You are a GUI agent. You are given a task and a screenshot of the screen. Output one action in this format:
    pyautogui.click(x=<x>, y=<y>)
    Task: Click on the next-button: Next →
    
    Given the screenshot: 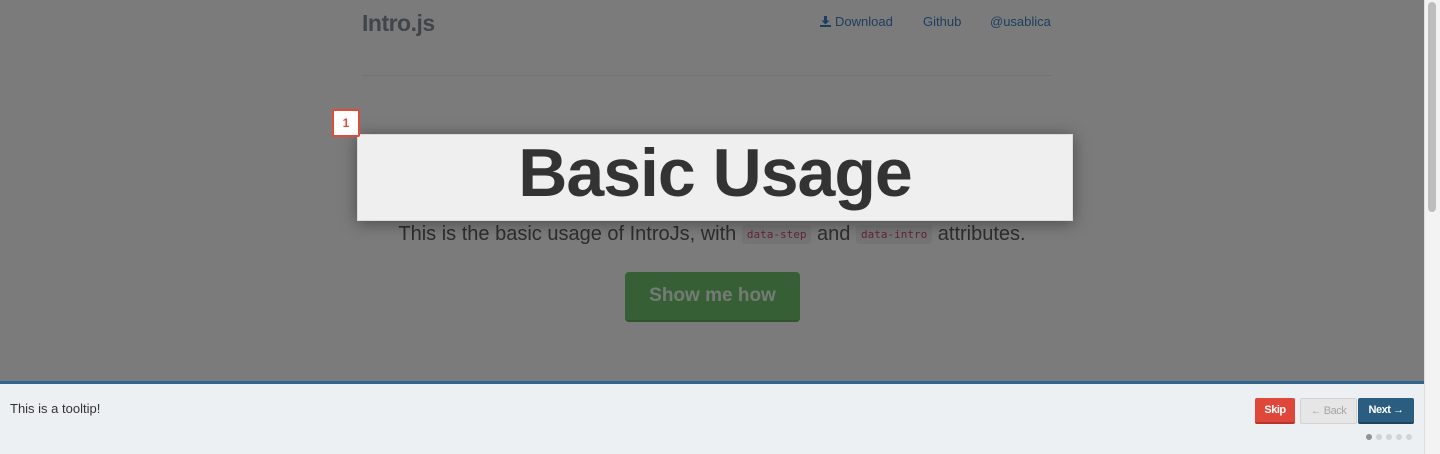 What is the action you would take?
    pyautogui.click(x=1386, y=411)
    